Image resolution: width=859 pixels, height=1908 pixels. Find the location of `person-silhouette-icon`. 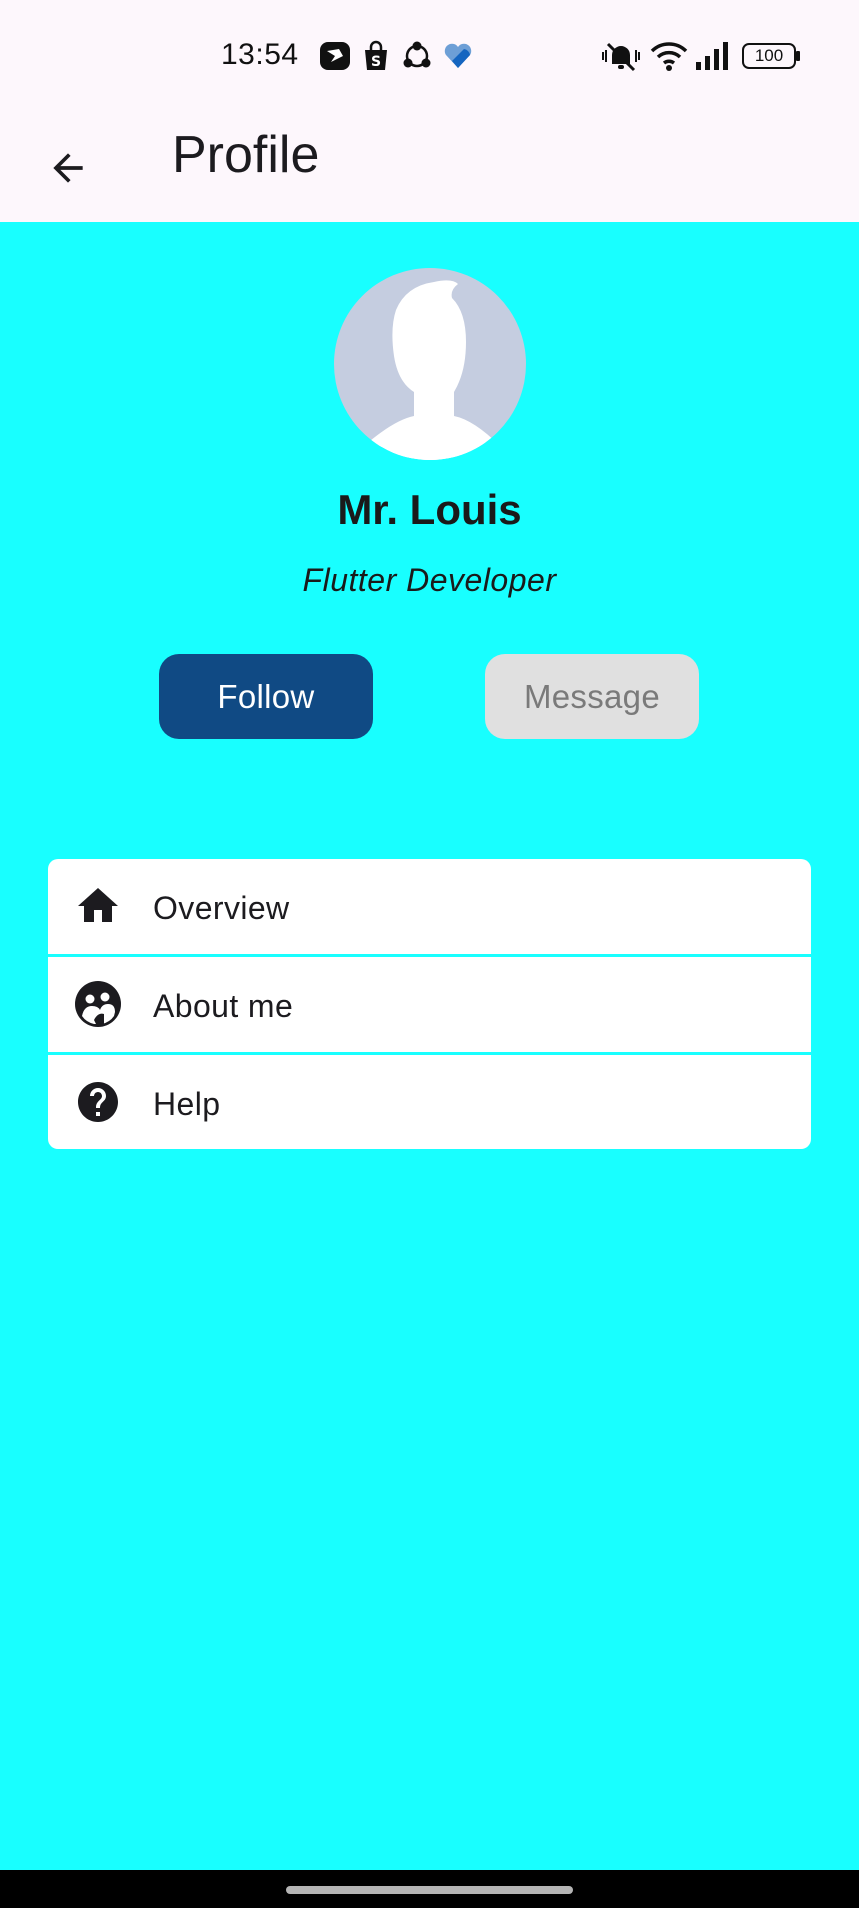

person-silhouette-icon is located at coordinates (432, 370).